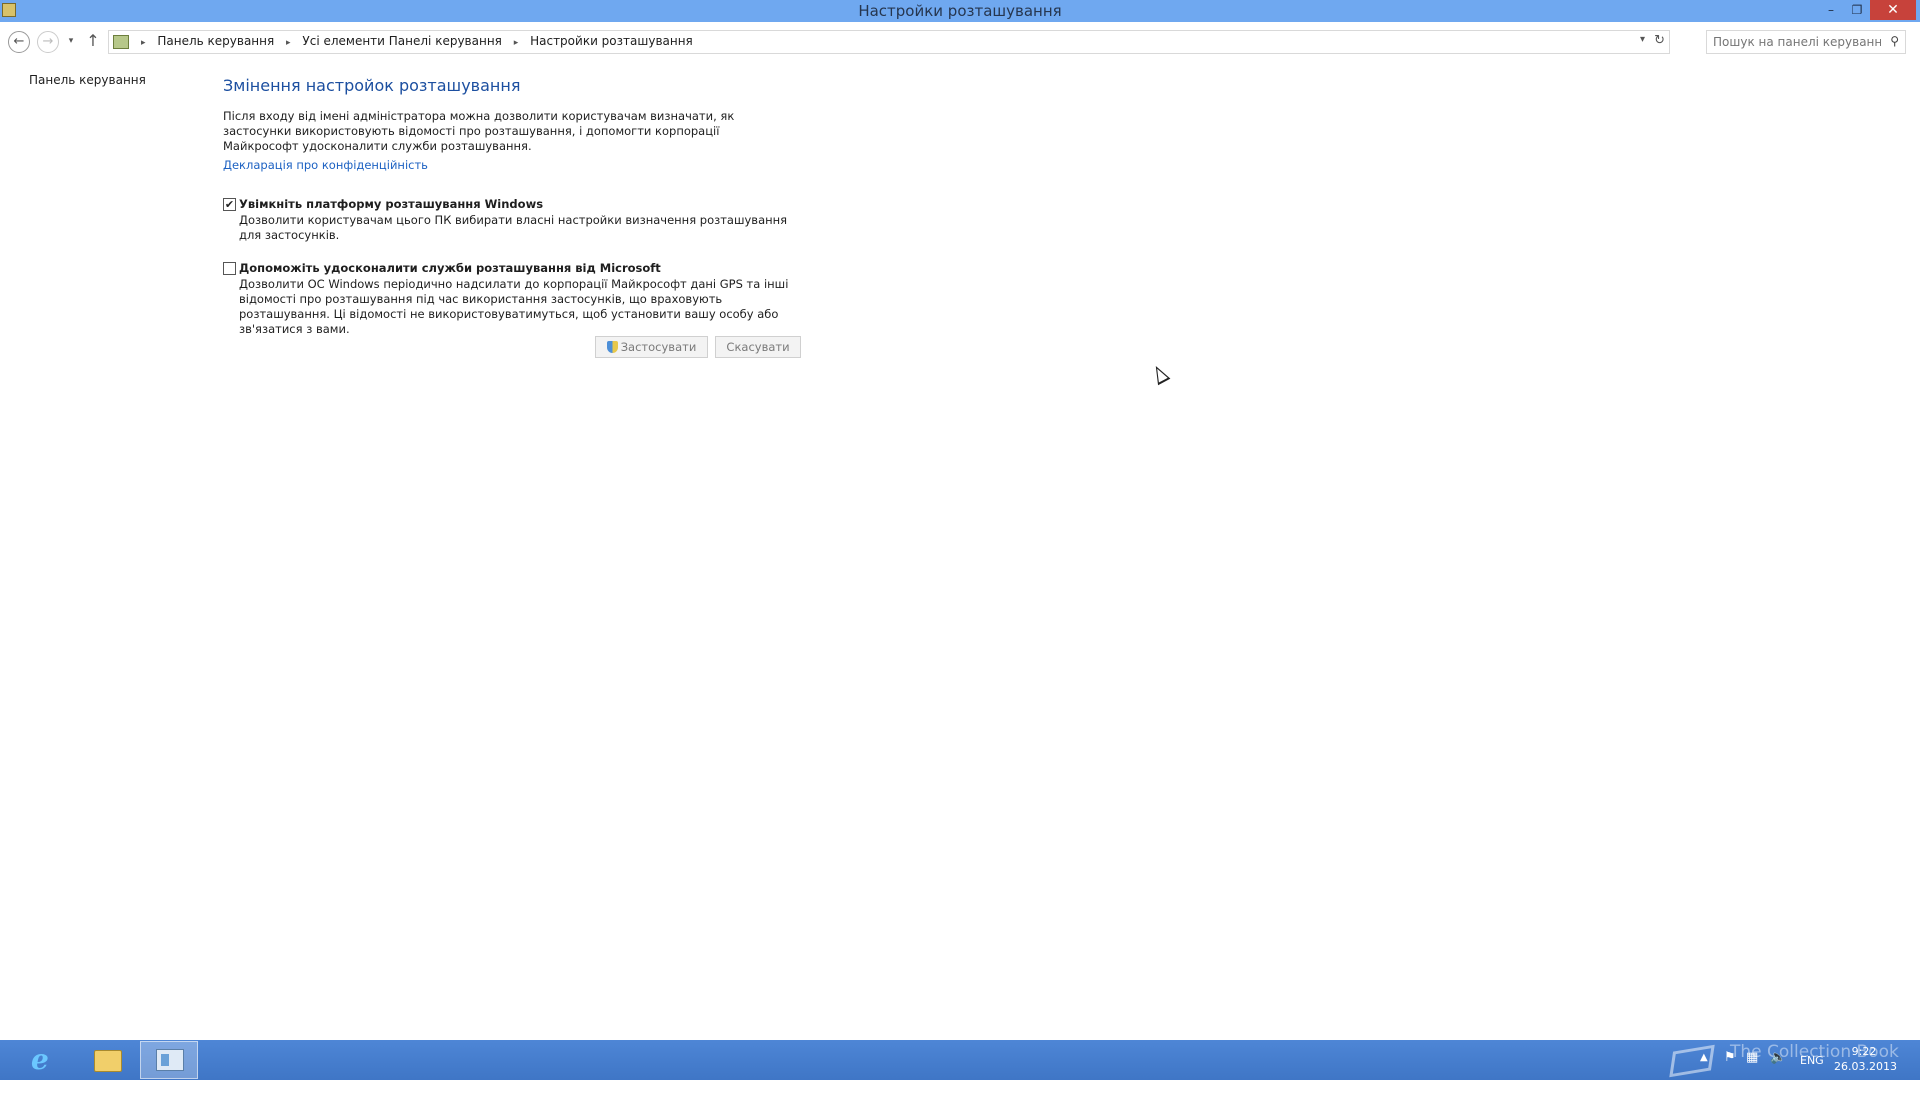  What do you see at coordinates (19, 42) in the screenshot?
I see `back-button: ←` at bounding box center [19, 42].